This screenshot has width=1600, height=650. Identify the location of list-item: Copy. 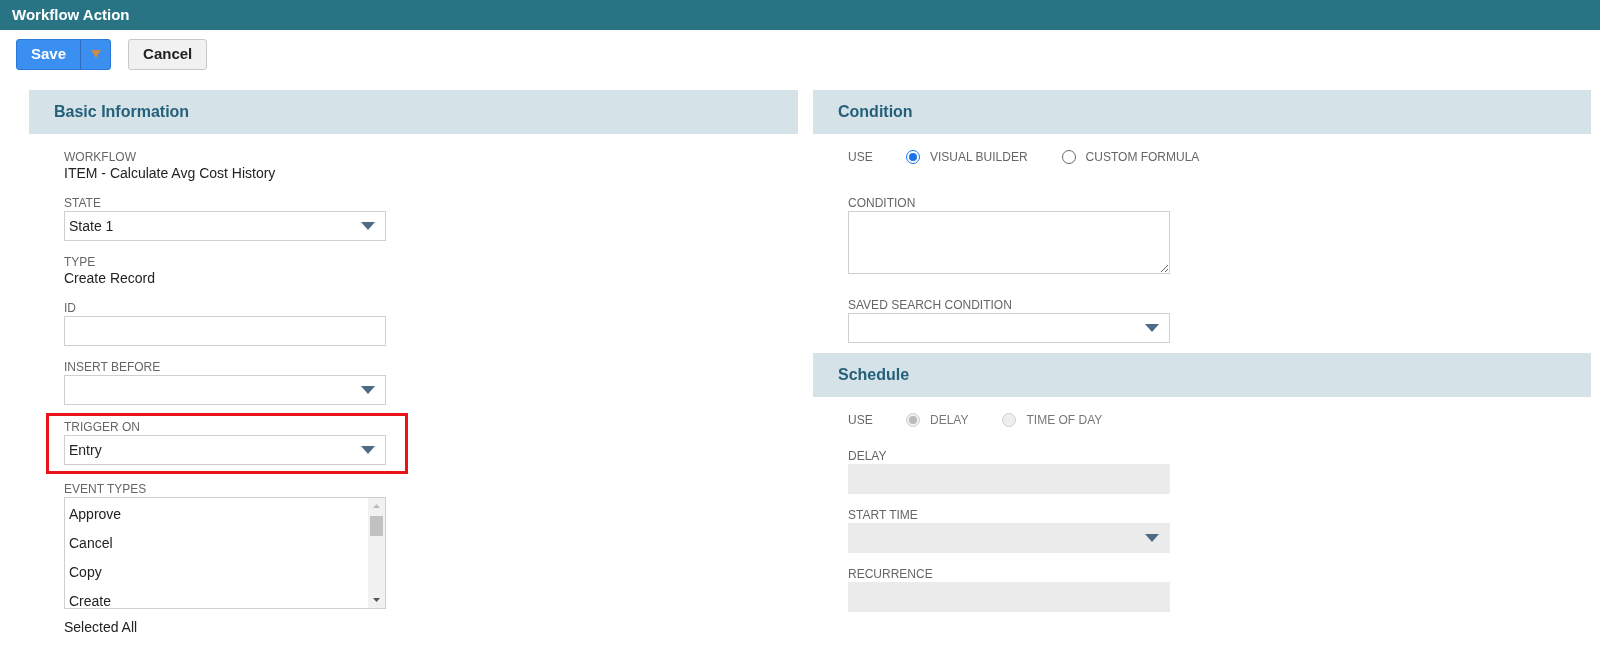
(218, 572).